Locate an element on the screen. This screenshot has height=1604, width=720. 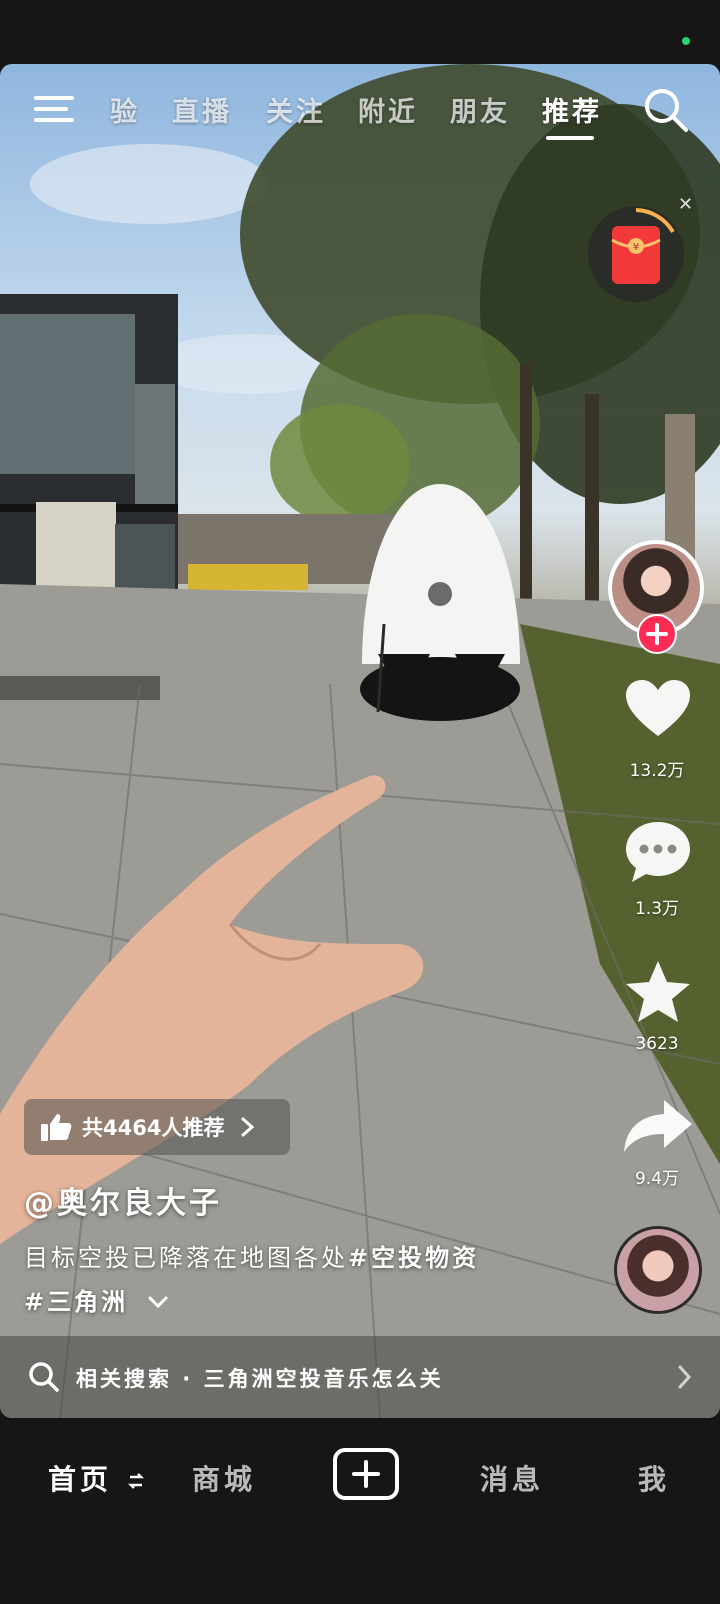
comment-icon is located at coordinates (658, 852).